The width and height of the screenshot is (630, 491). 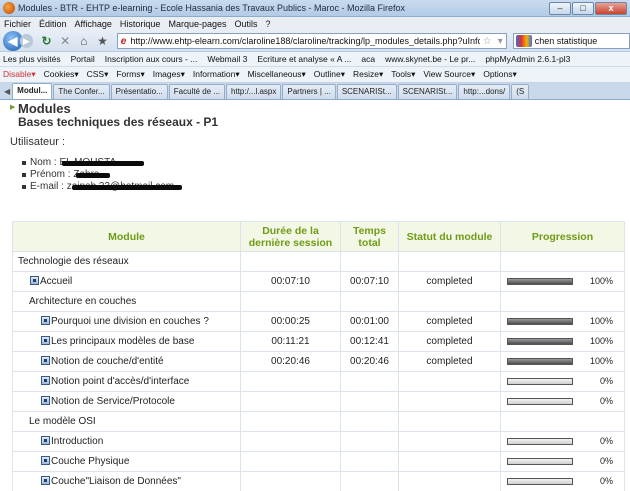 What do you see at coordinates (122, 341) in the screenshot?
I see `module-link: Les principaux modèles de base` at bounding box center [122, 341].